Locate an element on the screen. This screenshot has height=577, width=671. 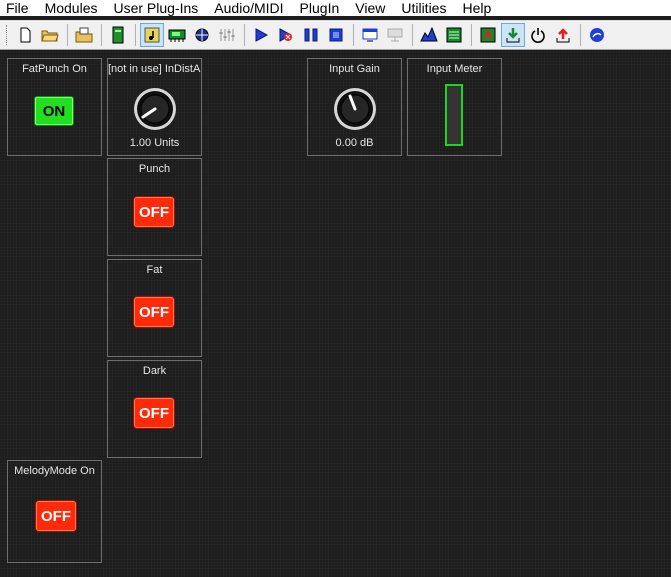
menu-view: View is located at coordinates (370, 8).